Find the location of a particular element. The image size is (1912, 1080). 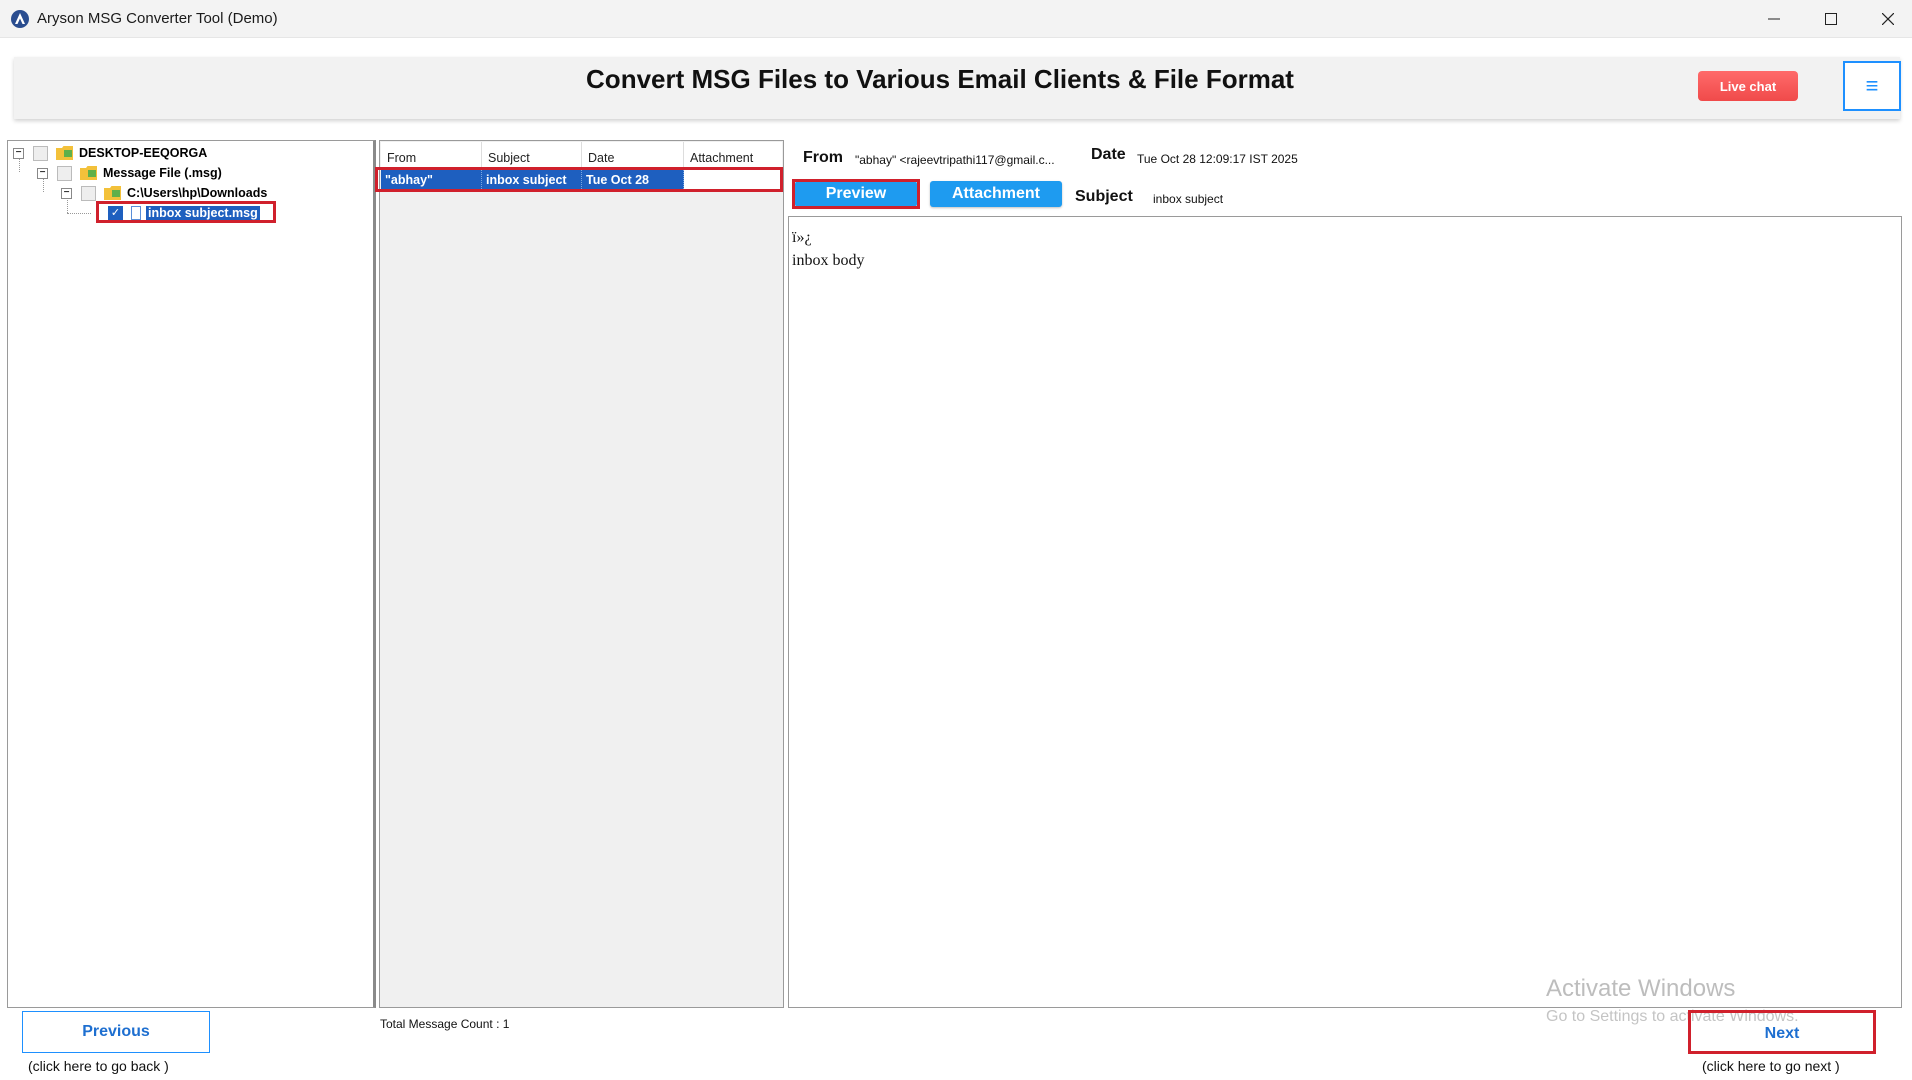

folder-icon is located at coordinates (112, 193).